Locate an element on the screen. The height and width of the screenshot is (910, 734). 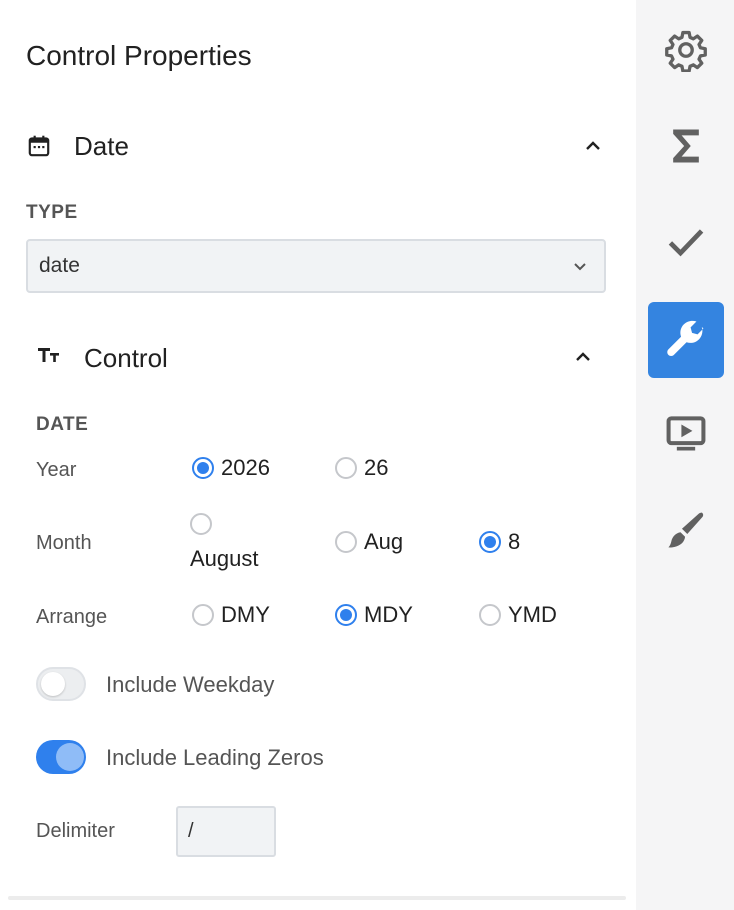
delimiter-label: Delimiter is located at coordinates (75, 831).